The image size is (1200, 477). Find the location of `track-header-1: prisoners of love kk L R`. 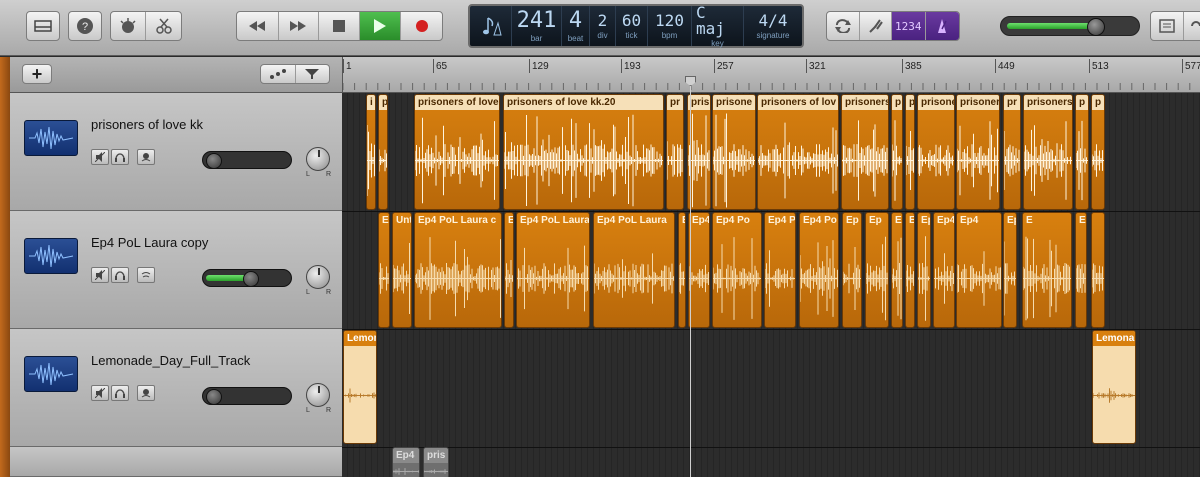

track-header-1: prisoners of love kk L R is located at coordinates (176, 152).